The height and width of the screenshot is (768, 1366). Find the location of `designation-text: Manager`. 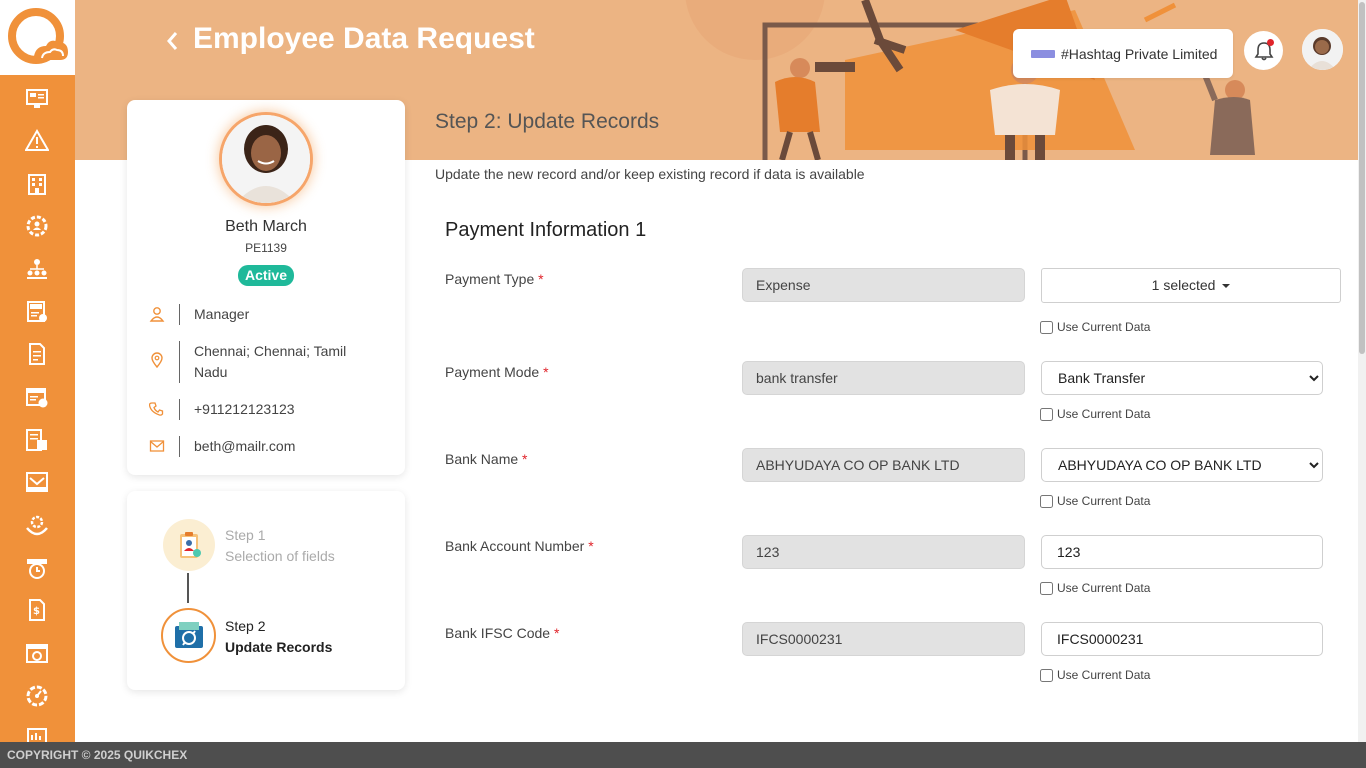

designation-text: Manager is located at coordinates (222, 314).